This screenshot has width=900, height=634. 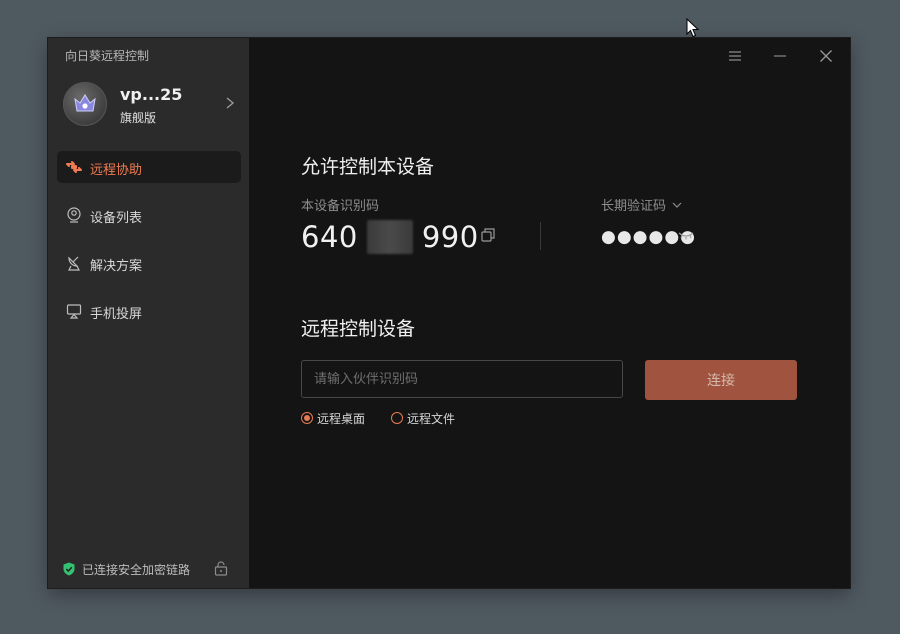 What do you see at coordinates (138, 118) in the screenshot?
I see `user-tier: 旗舰版` at bounding box center [138, 118].